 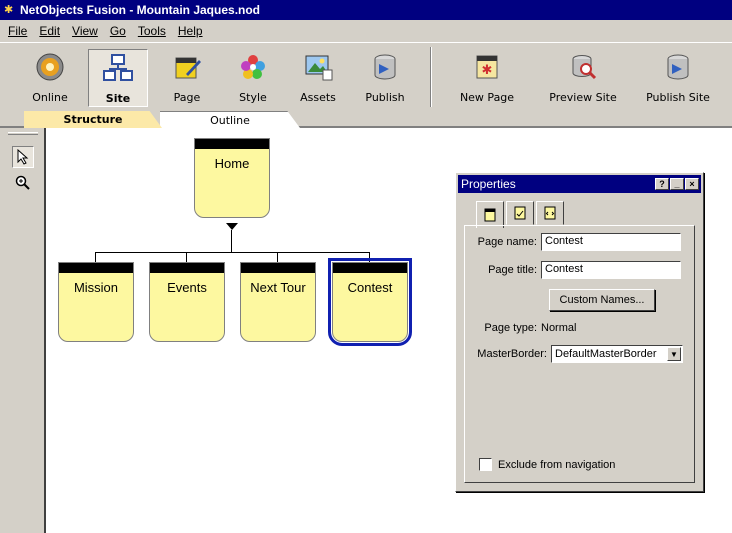 What do you see at coordinates (583, 67) in the screenshot?
I see `preview-site-icon` at bounding box center [583, 67].